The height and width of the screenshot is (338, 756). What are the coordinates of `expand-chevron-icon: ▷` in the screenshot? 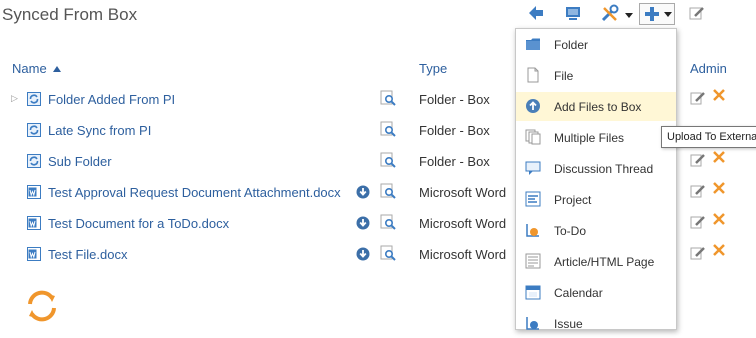 It's located at (14, 98).